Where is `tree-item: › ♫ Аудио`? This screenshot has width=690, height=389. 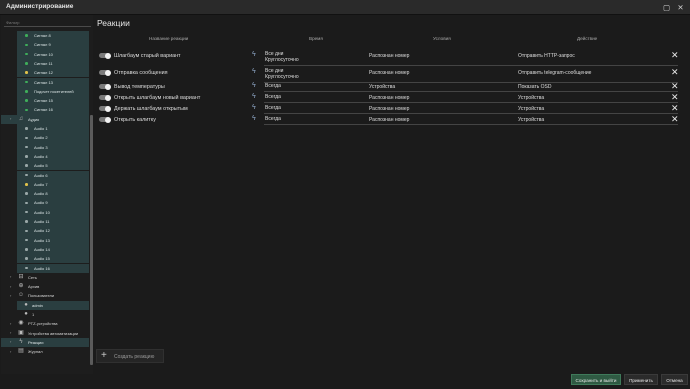
tree-item: › ♫ Аудио is located at coordinates (45, 119).